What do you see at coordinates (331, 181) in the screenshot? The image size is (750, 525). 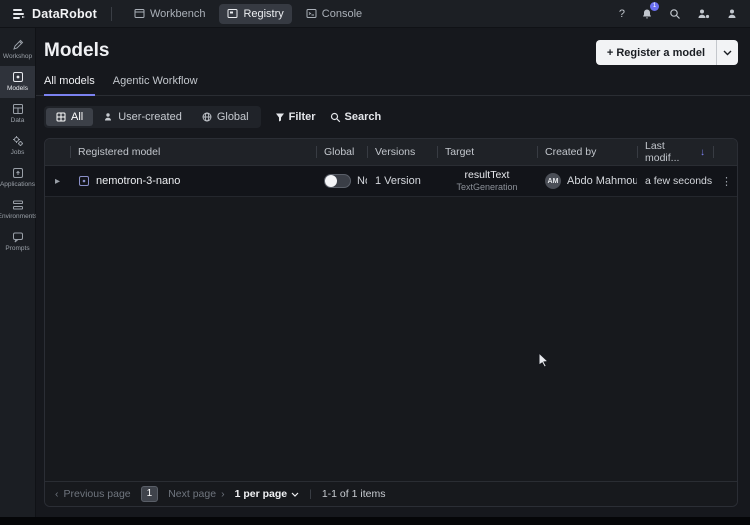 I see `toggle-knob` at bounding box center [331, 181].